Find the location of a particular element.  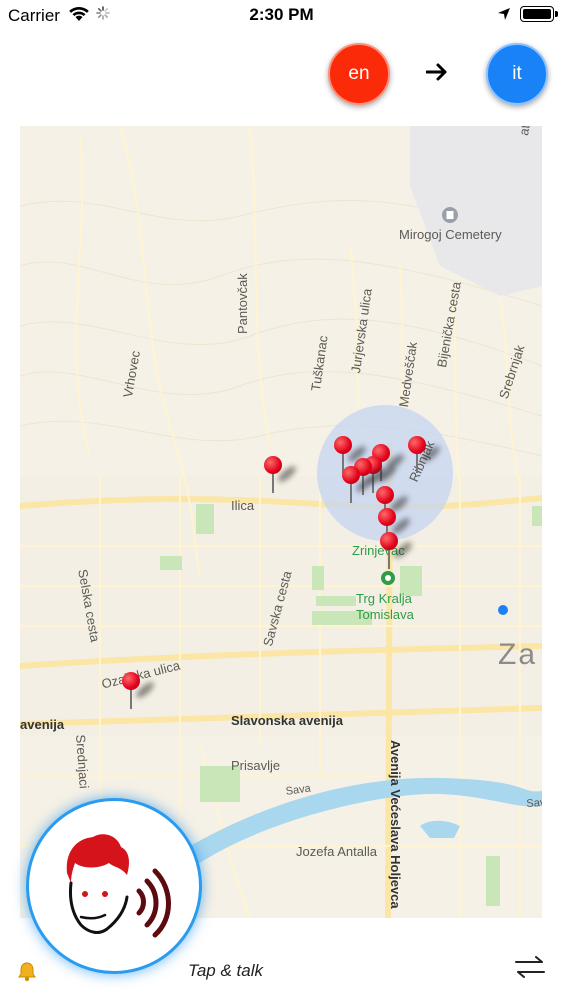

map-label-slavonska: Slavonska avenija is located at coordinates (287, 720).